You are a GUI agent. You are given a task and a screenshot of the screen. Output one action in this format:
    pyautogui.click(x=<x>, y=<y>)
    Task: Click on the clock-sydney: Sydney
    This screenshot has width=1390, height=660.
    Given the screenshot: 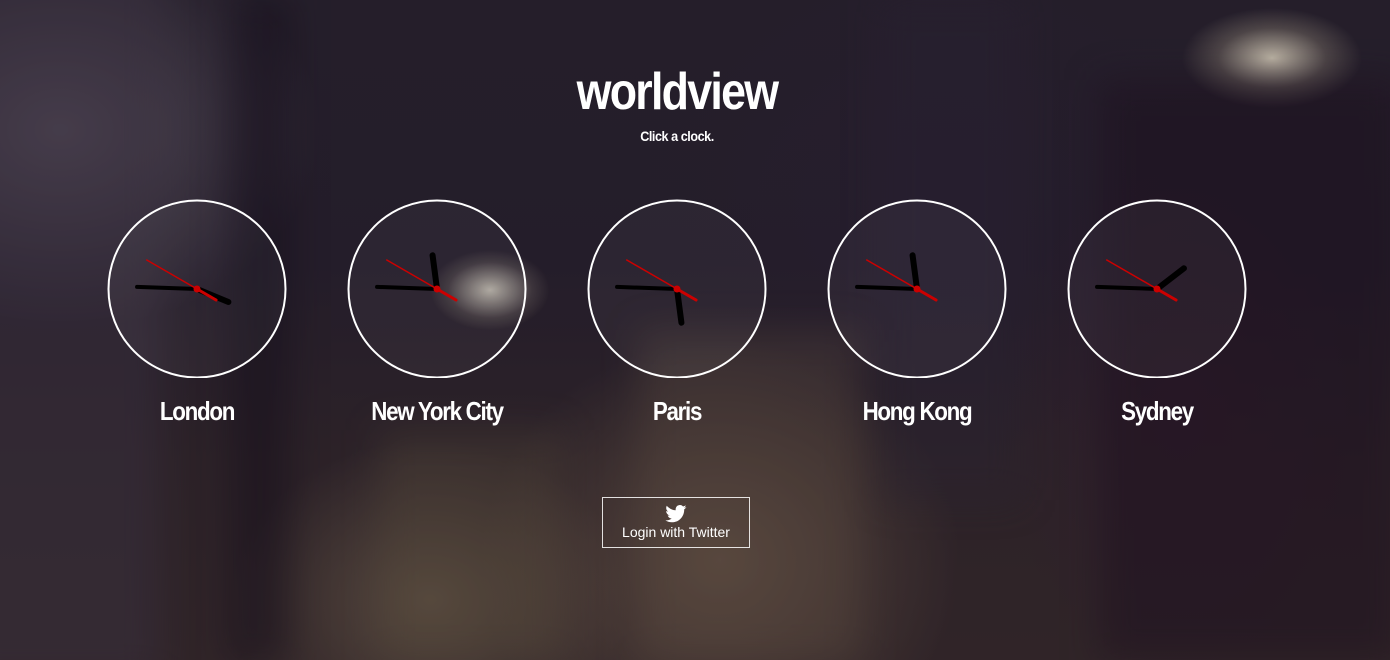 What is the action you would take?
    pyautogui.click(x=1157, y=312)
    